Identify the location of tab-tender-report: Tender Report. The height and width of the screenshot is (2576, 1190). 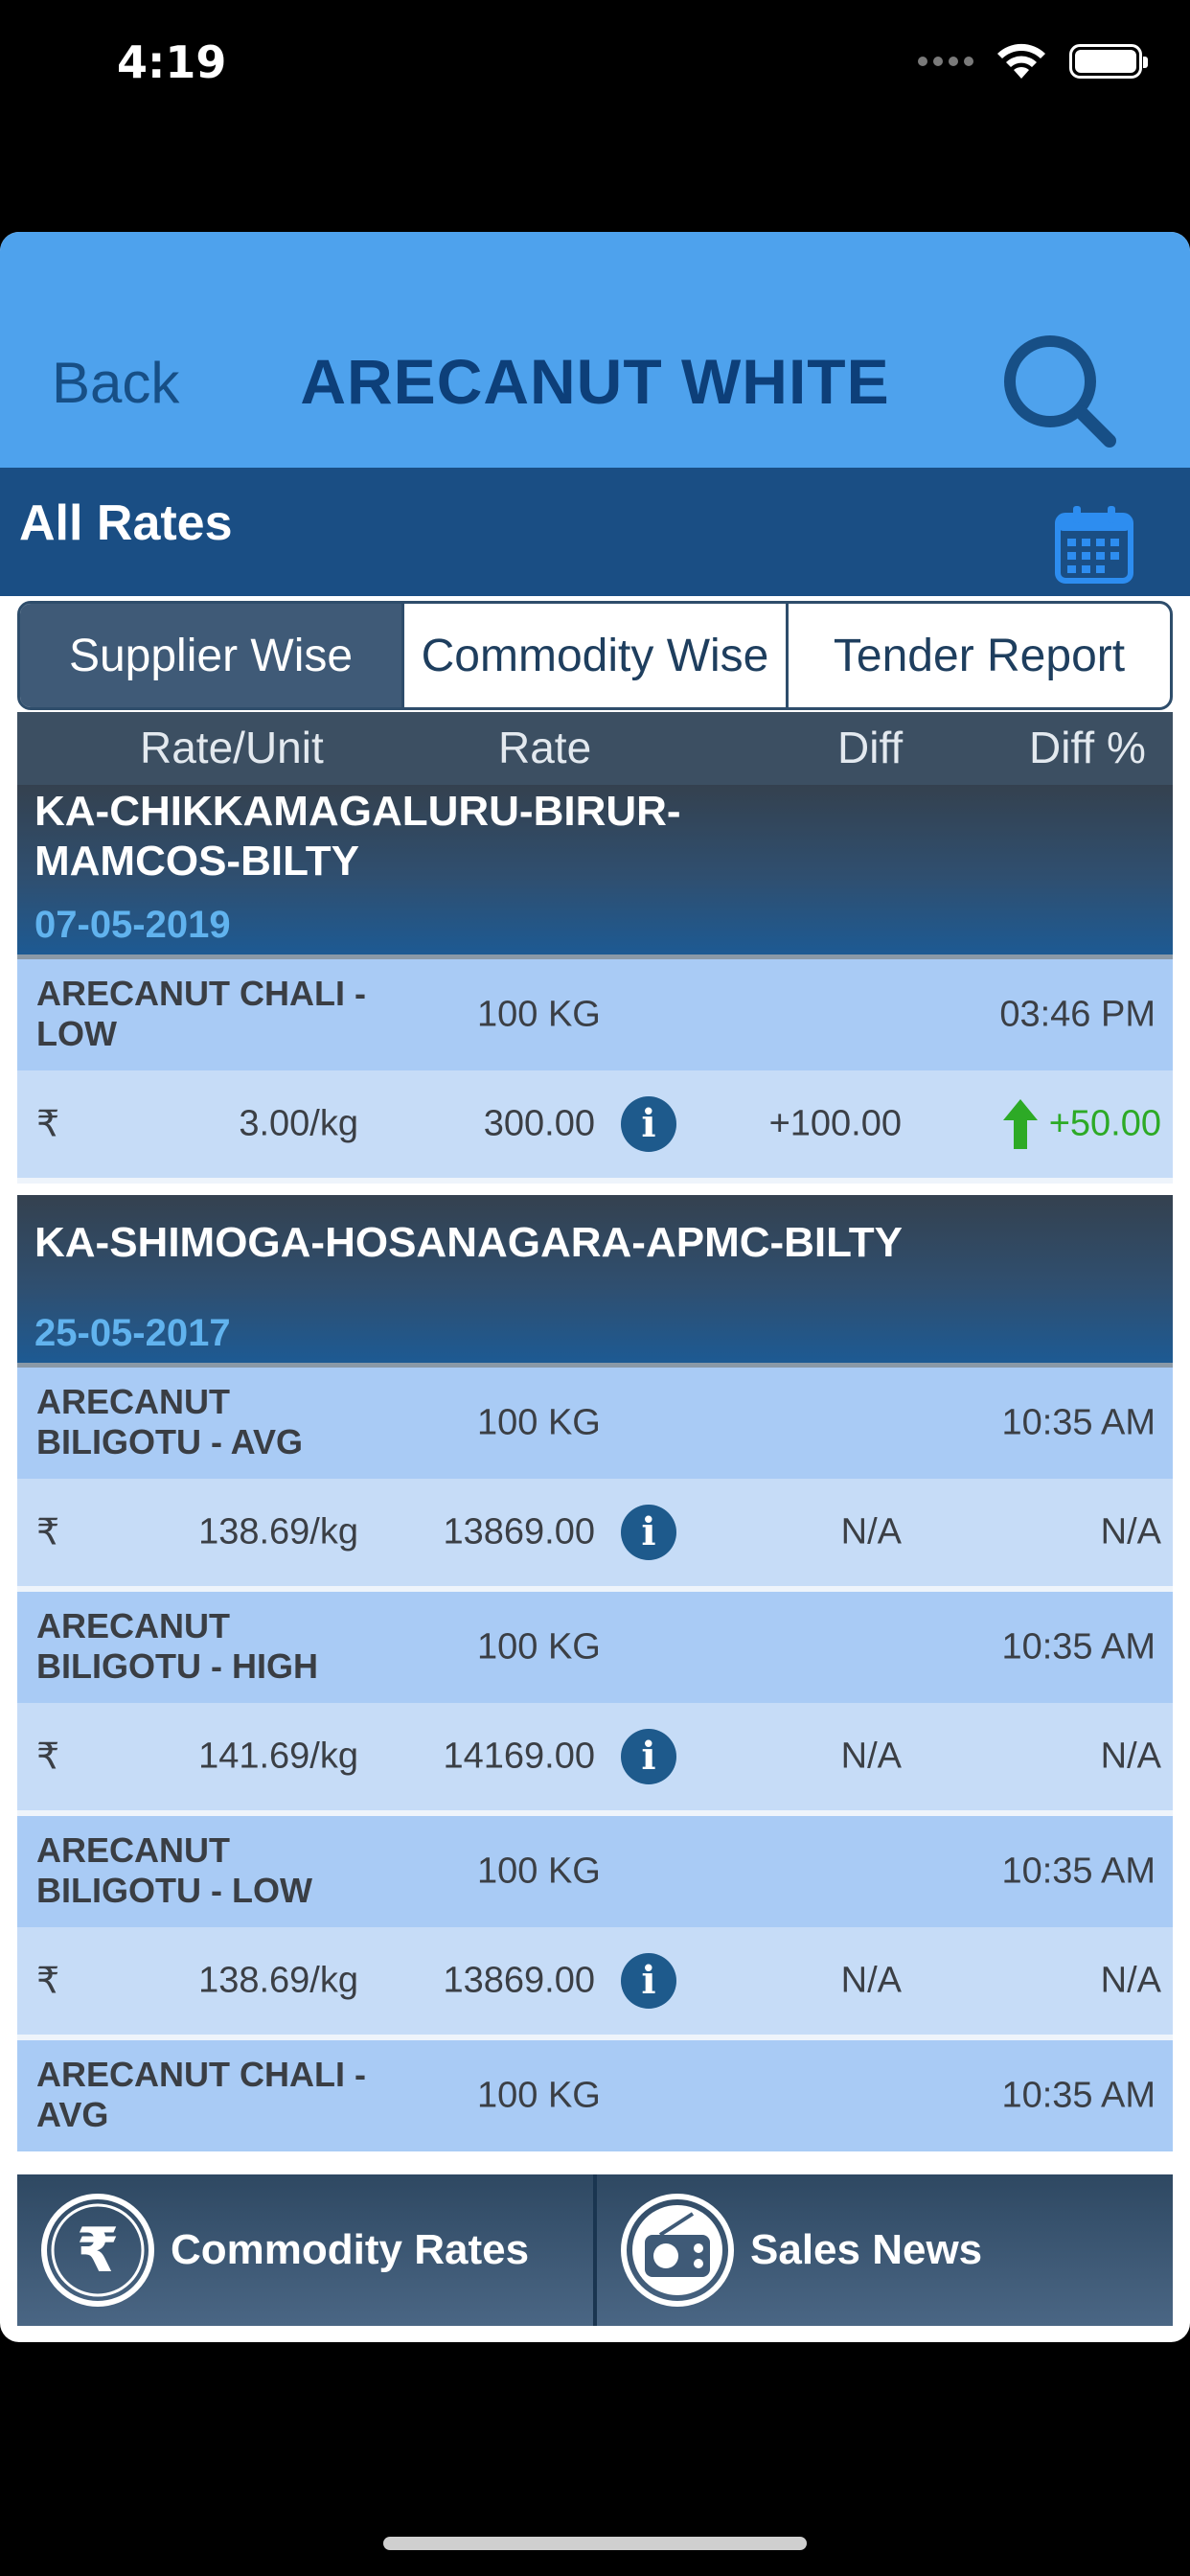
(978, 655).